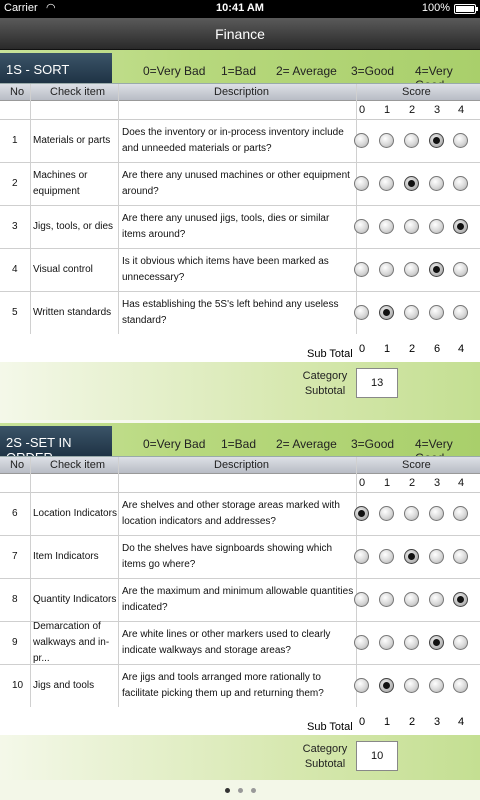 This screenshot has width=480, height=800. What do you see at coordinates (15, 556) in the screenshot?
I see `row-number: 7` at bounding box center [15, 556].